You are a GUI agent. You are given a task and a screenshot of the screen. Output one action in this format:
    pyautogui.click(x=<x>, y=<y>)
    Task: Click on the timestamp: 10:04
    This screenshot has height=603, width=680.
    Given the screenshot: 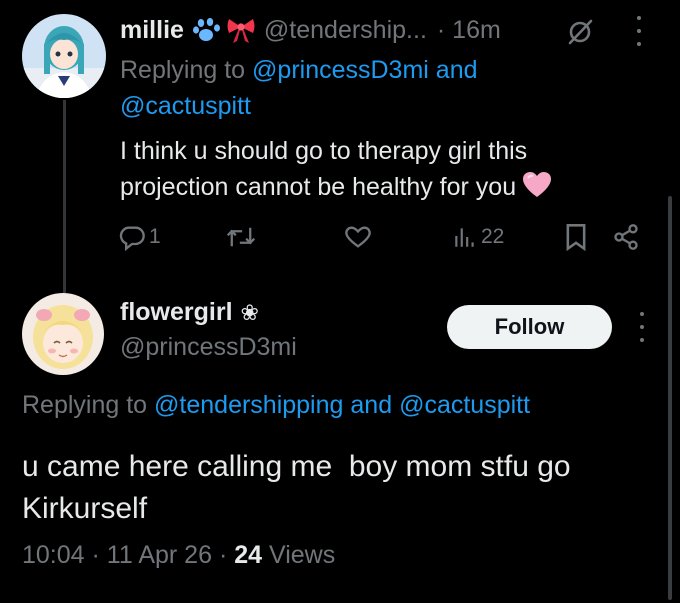 What is the action you would take?
    pyautogui.click(x=53, y=555)
    